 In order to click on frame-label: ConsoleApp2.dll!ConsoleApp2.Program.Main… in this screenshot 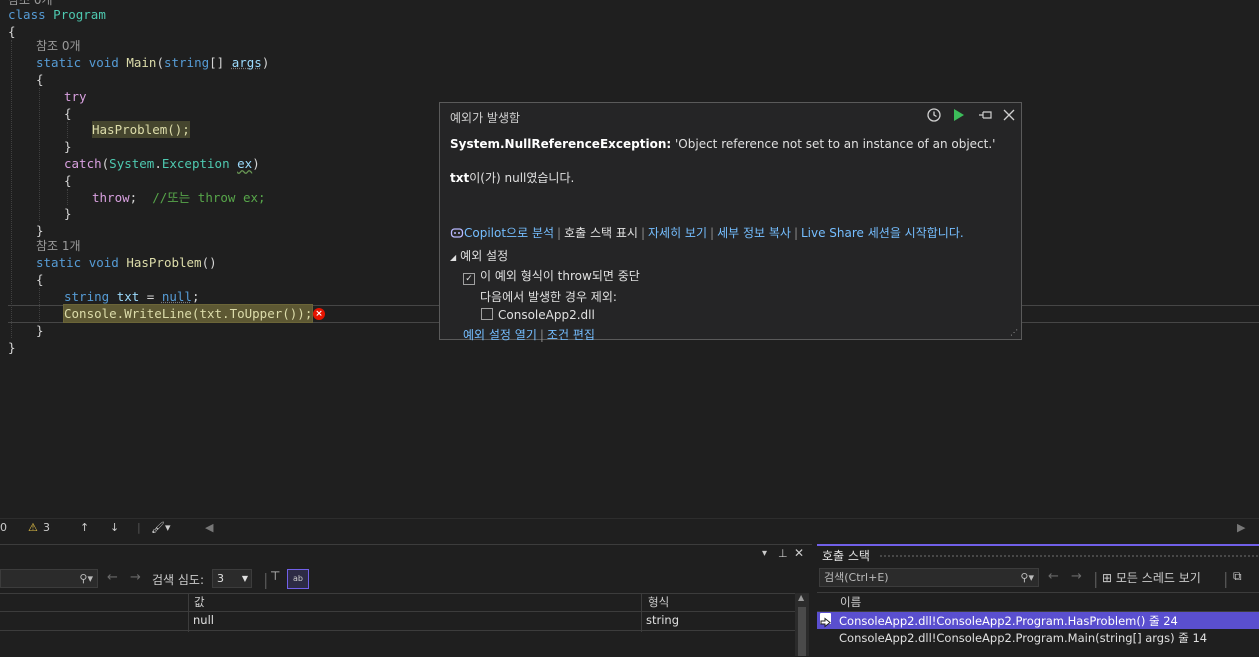, I will do `click(1023, 638)`.